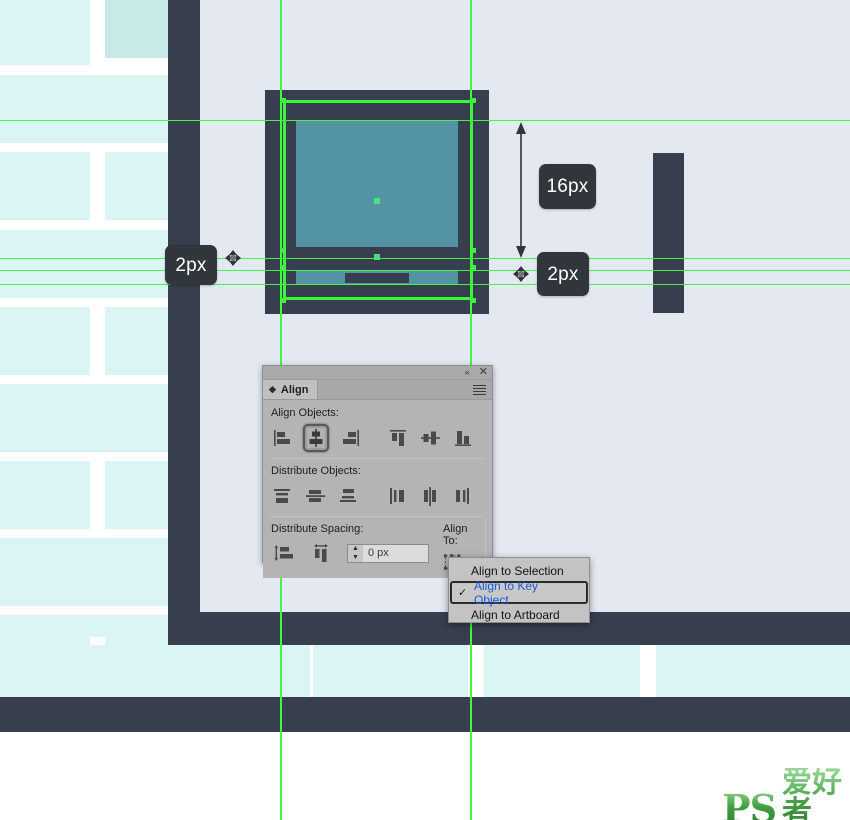 The image size is (850, 820). I want to click on brick-band, so click(425, 671).